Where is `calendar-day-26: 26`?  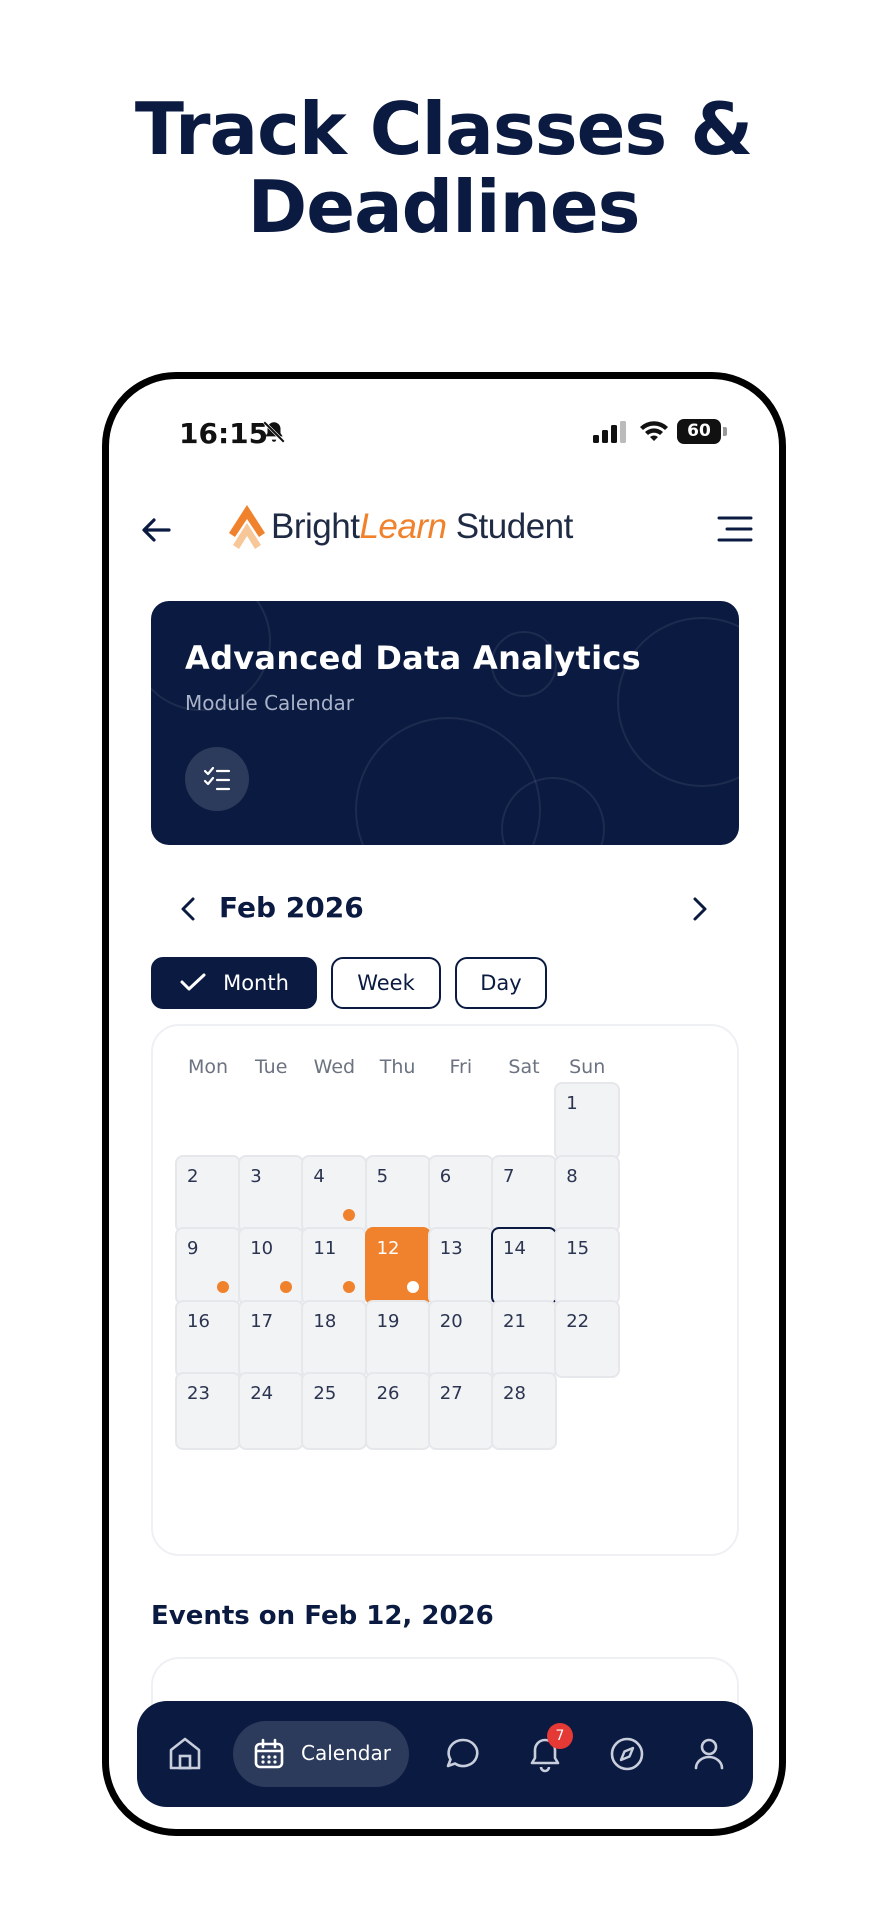 calendar-day-26: 26 is located at coordinates (397, 1411).